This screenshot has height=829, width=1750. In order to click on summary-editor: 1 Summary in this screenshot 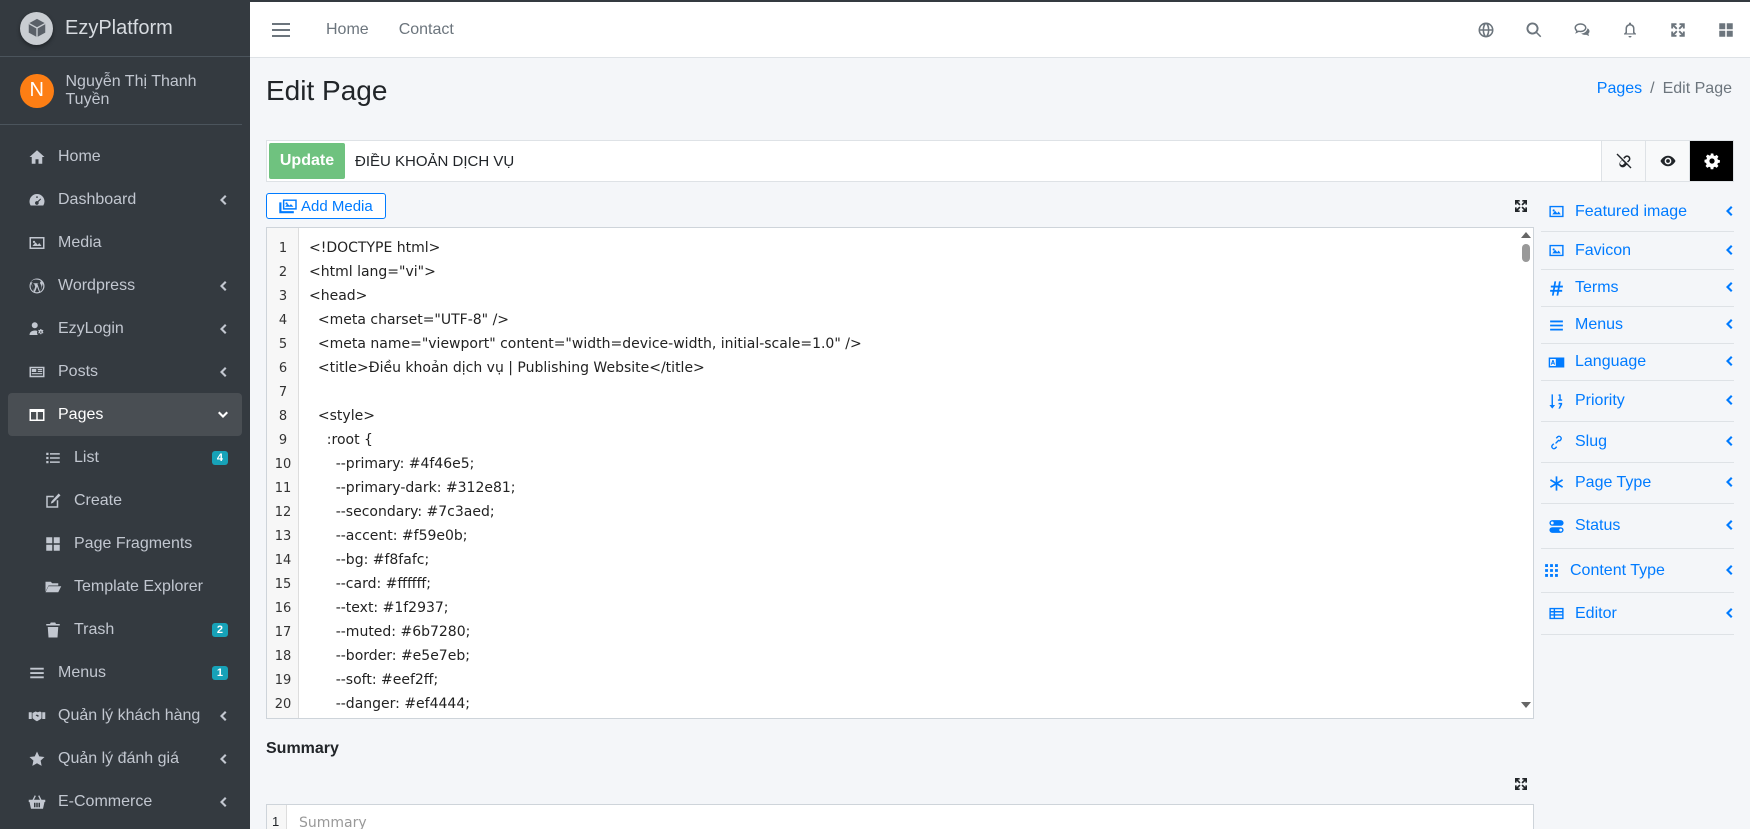, I will do `click(900, 816)`.